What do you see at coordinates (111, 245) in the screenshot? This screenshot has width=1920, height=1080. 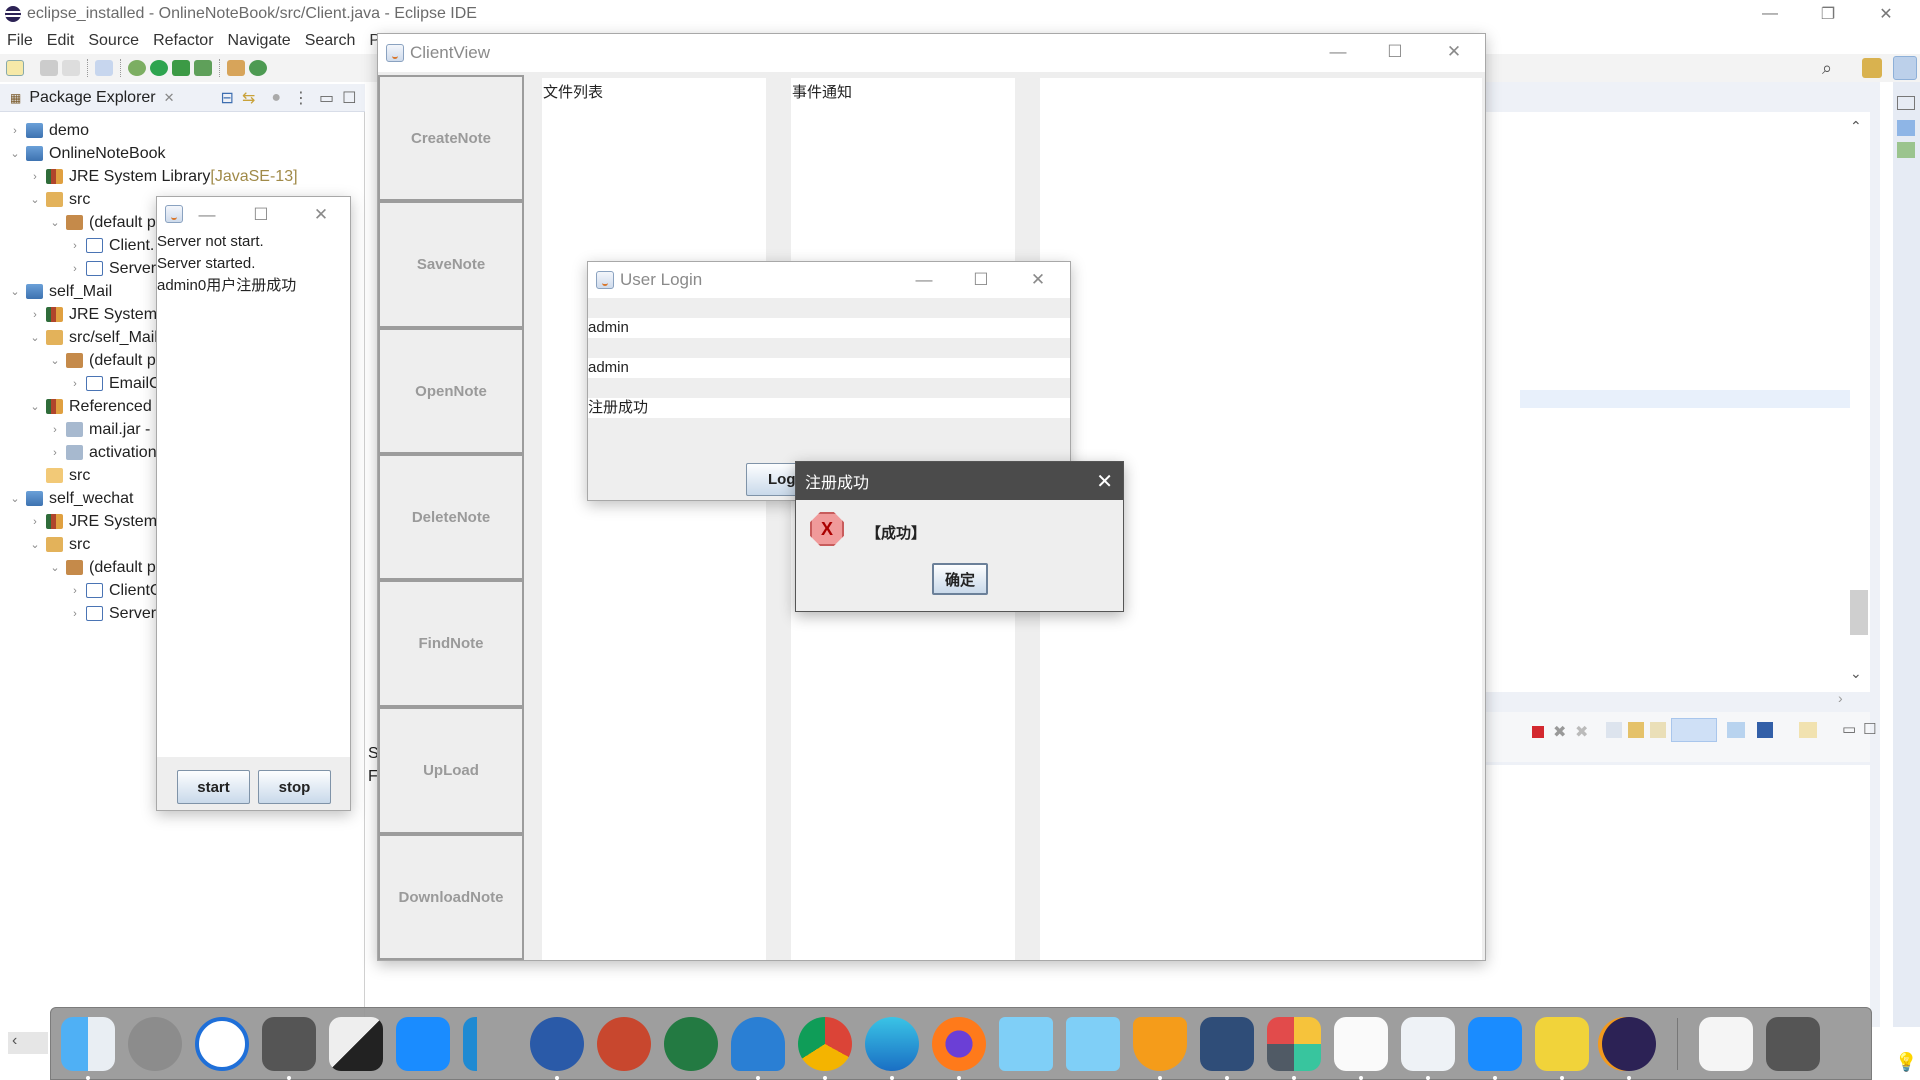 I see `tree-item: › Client.` at bounding box center [111, 245].